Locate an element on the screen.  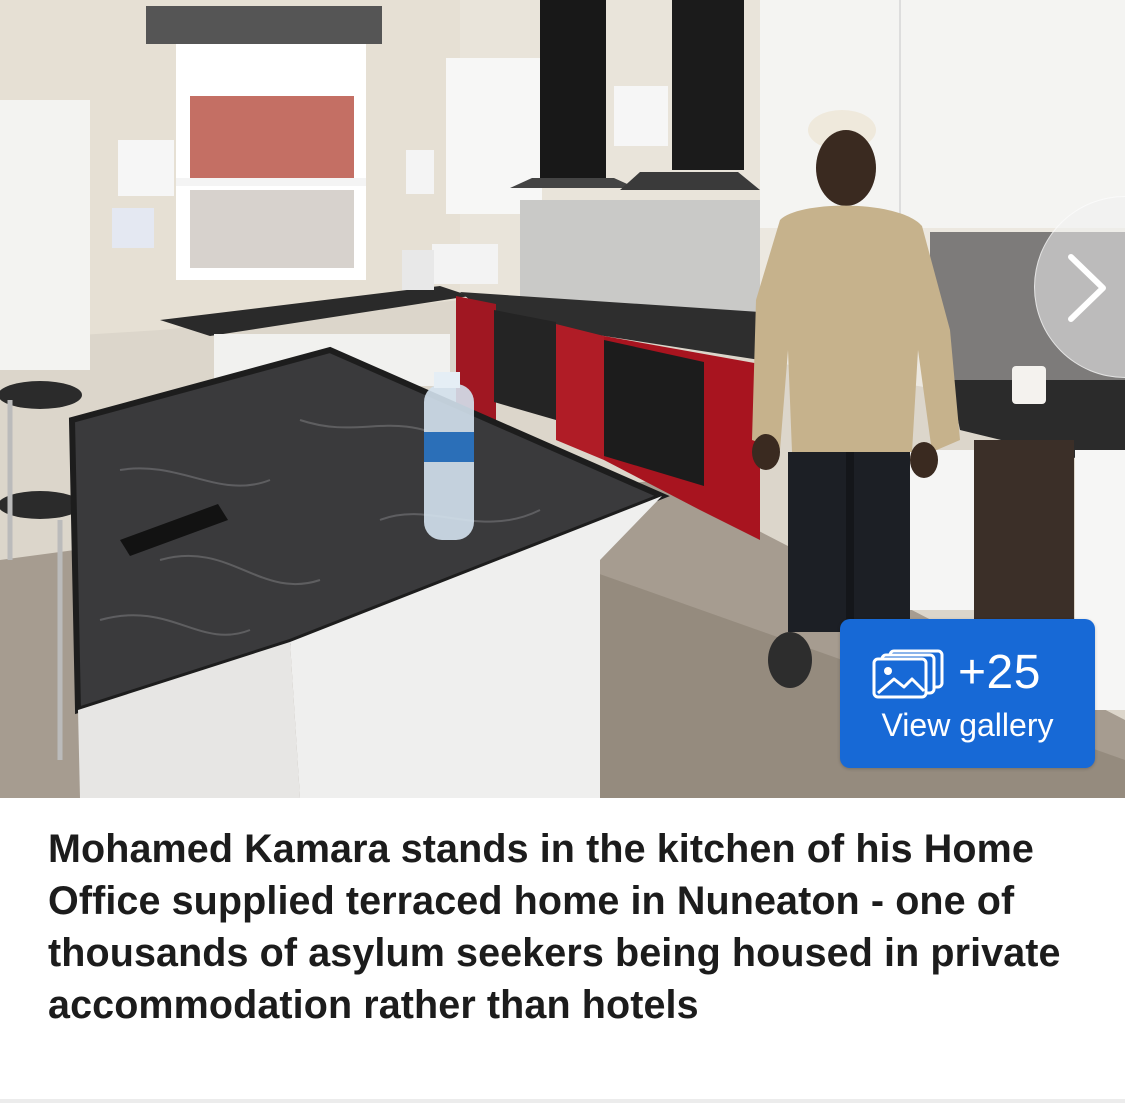
view-gallery-label: View gallery is located at coordinates (967, 725).